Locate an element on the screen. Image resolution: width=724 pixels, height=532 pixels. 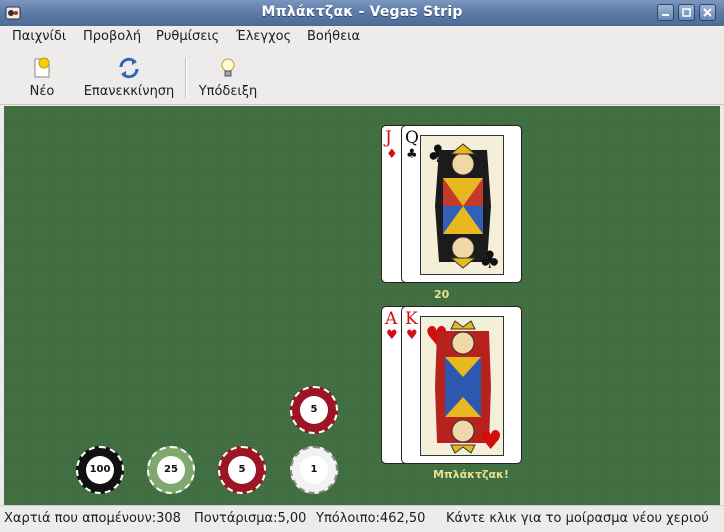
chip-1: 1 is located at coordinates (314, 470).